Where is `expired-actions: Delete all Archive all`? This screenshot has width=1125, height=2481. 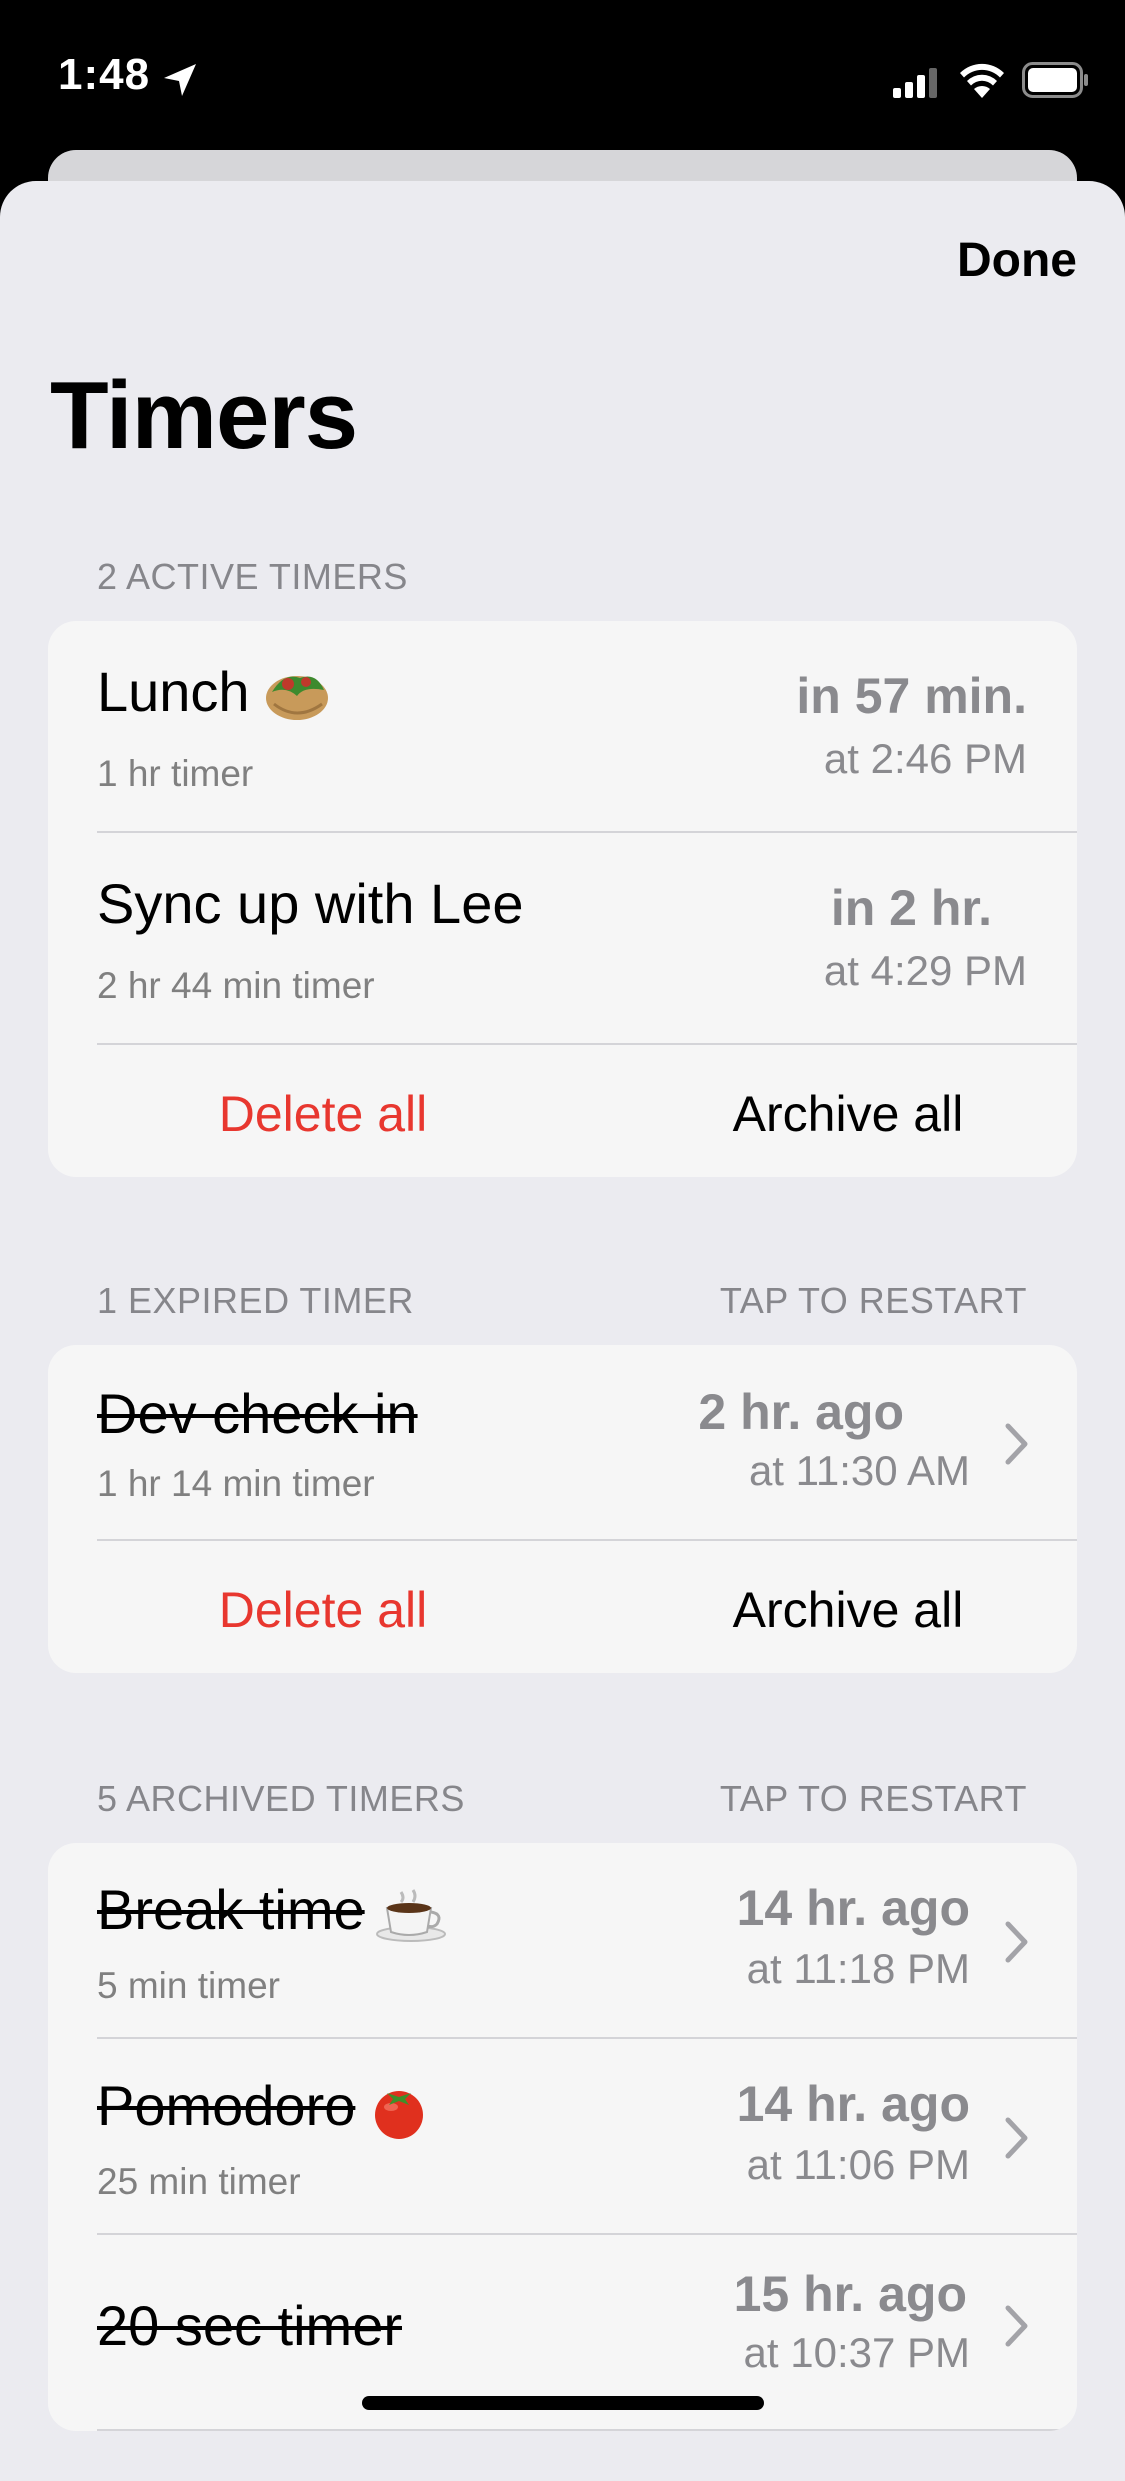
expired-actions: Delete all Archive all is located at coordinates (562, 1607).